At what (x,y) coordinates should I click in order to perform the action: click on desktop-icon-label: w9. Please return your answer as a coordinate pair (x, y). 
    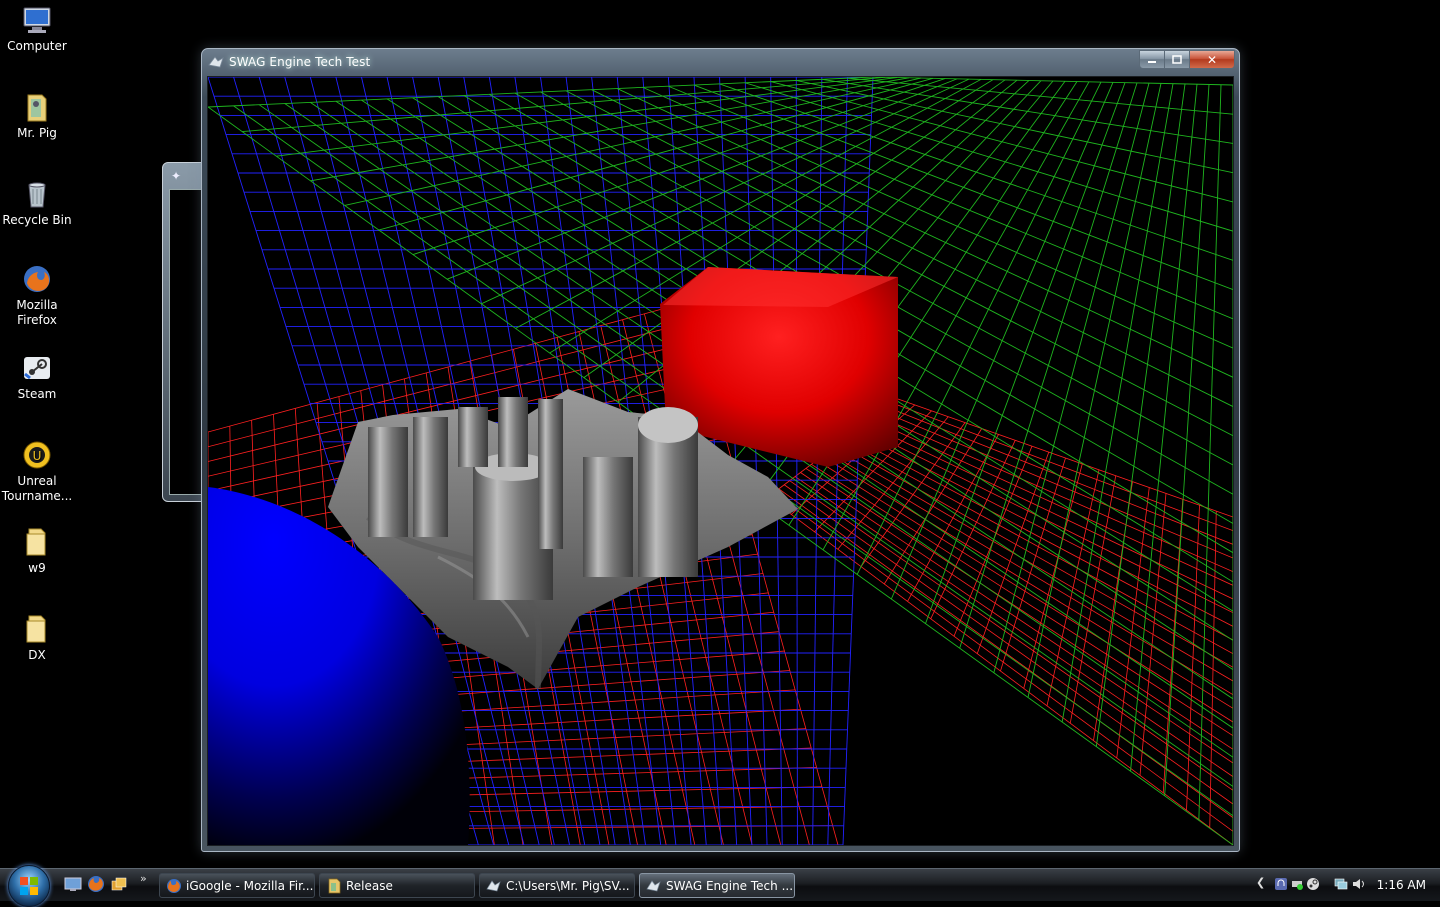
    Looking at the image, I should click on (37, 568).